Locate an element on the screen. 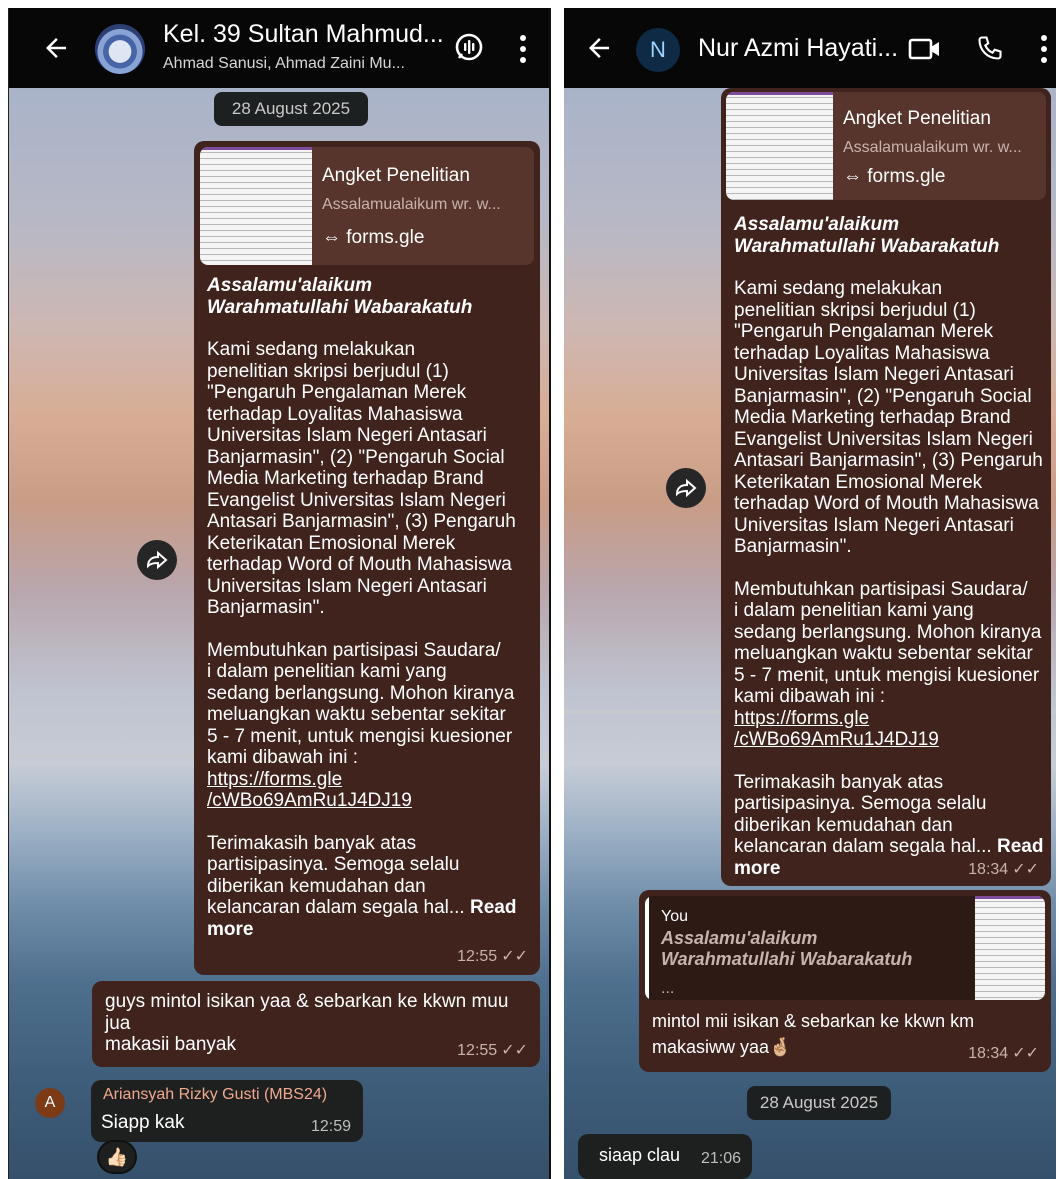  top-margin is located at coordinates (529, 4).